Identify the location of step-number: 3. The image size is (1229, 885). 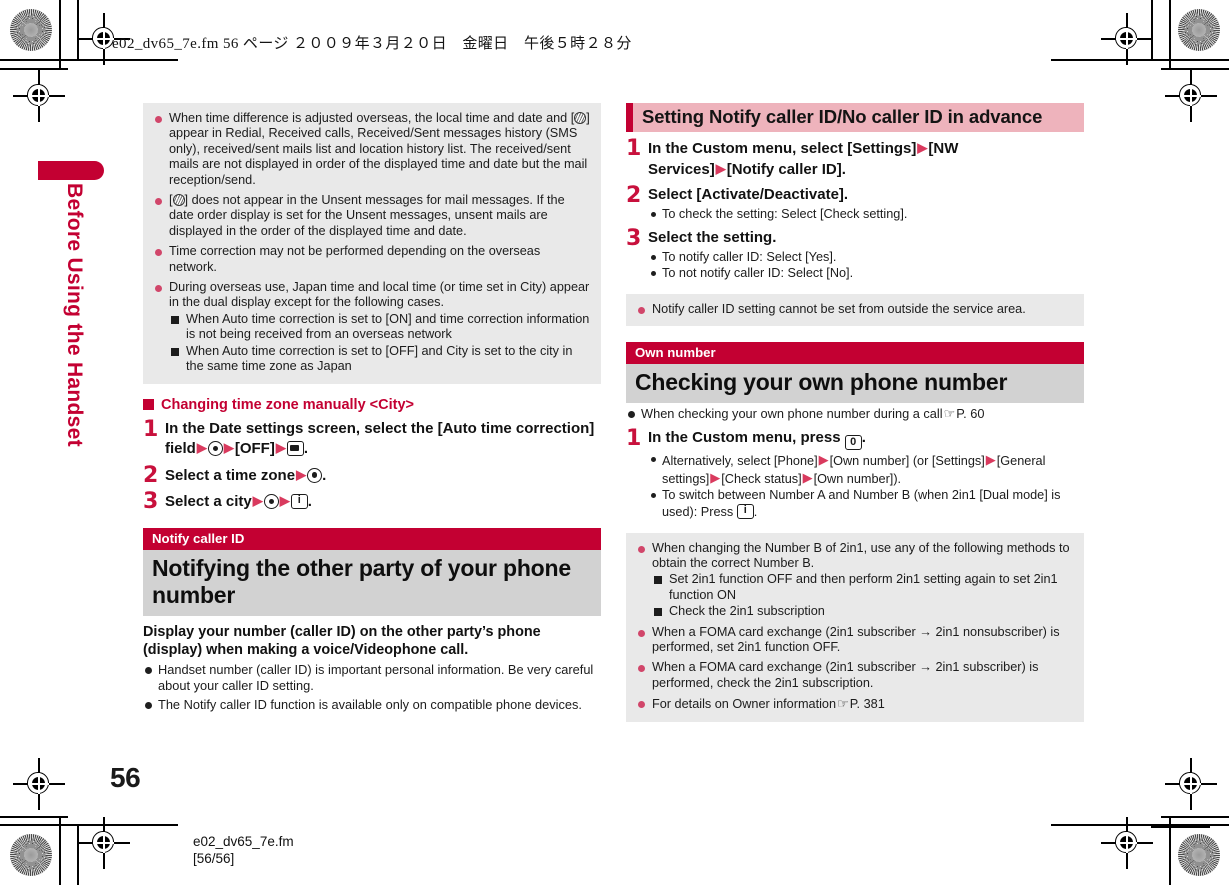
(633, 239).